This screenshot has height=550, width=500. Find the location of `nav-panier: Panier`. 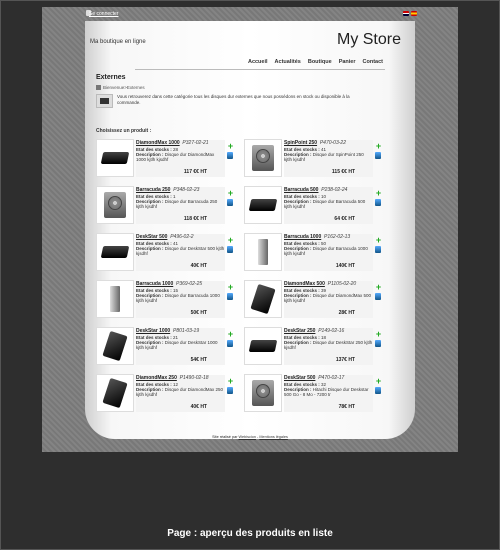

nav-panier: Panier is located at coordinates (347, 64).